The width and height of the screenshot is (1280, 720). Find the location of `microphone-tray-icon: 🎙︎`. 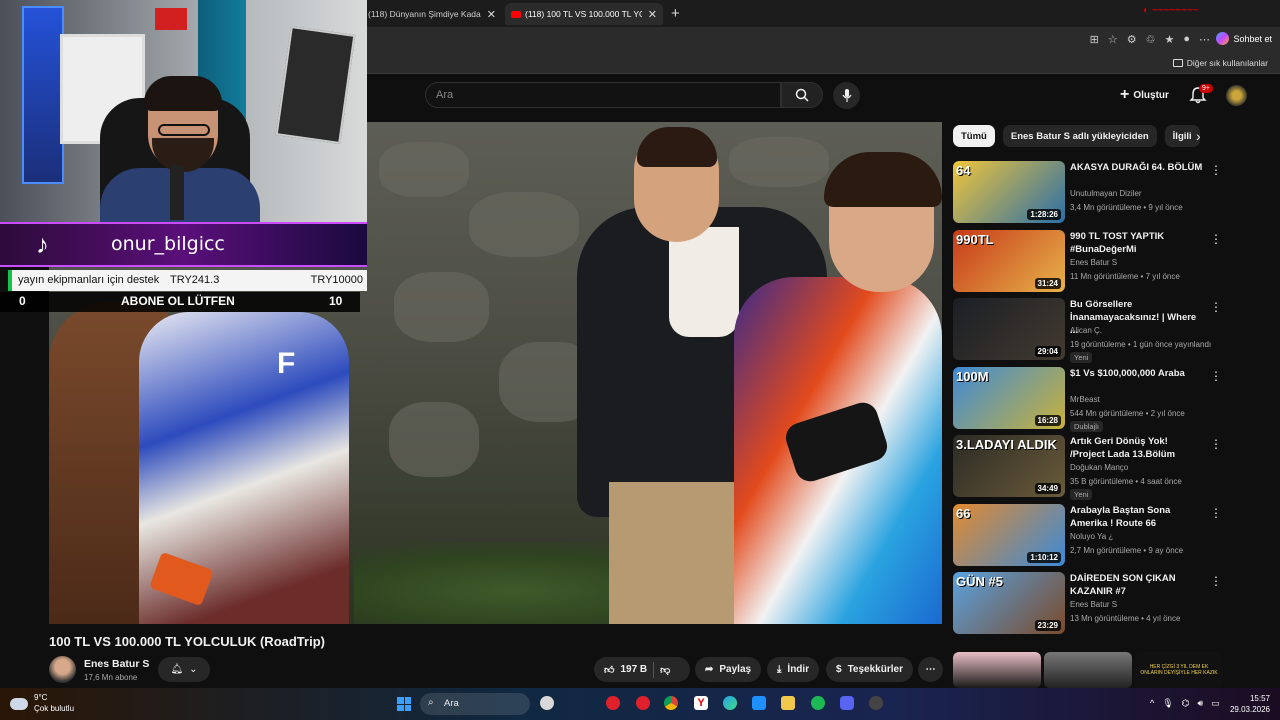

microphone-tray-icon: 🎙︎ is located at coordinates (1167, 703).